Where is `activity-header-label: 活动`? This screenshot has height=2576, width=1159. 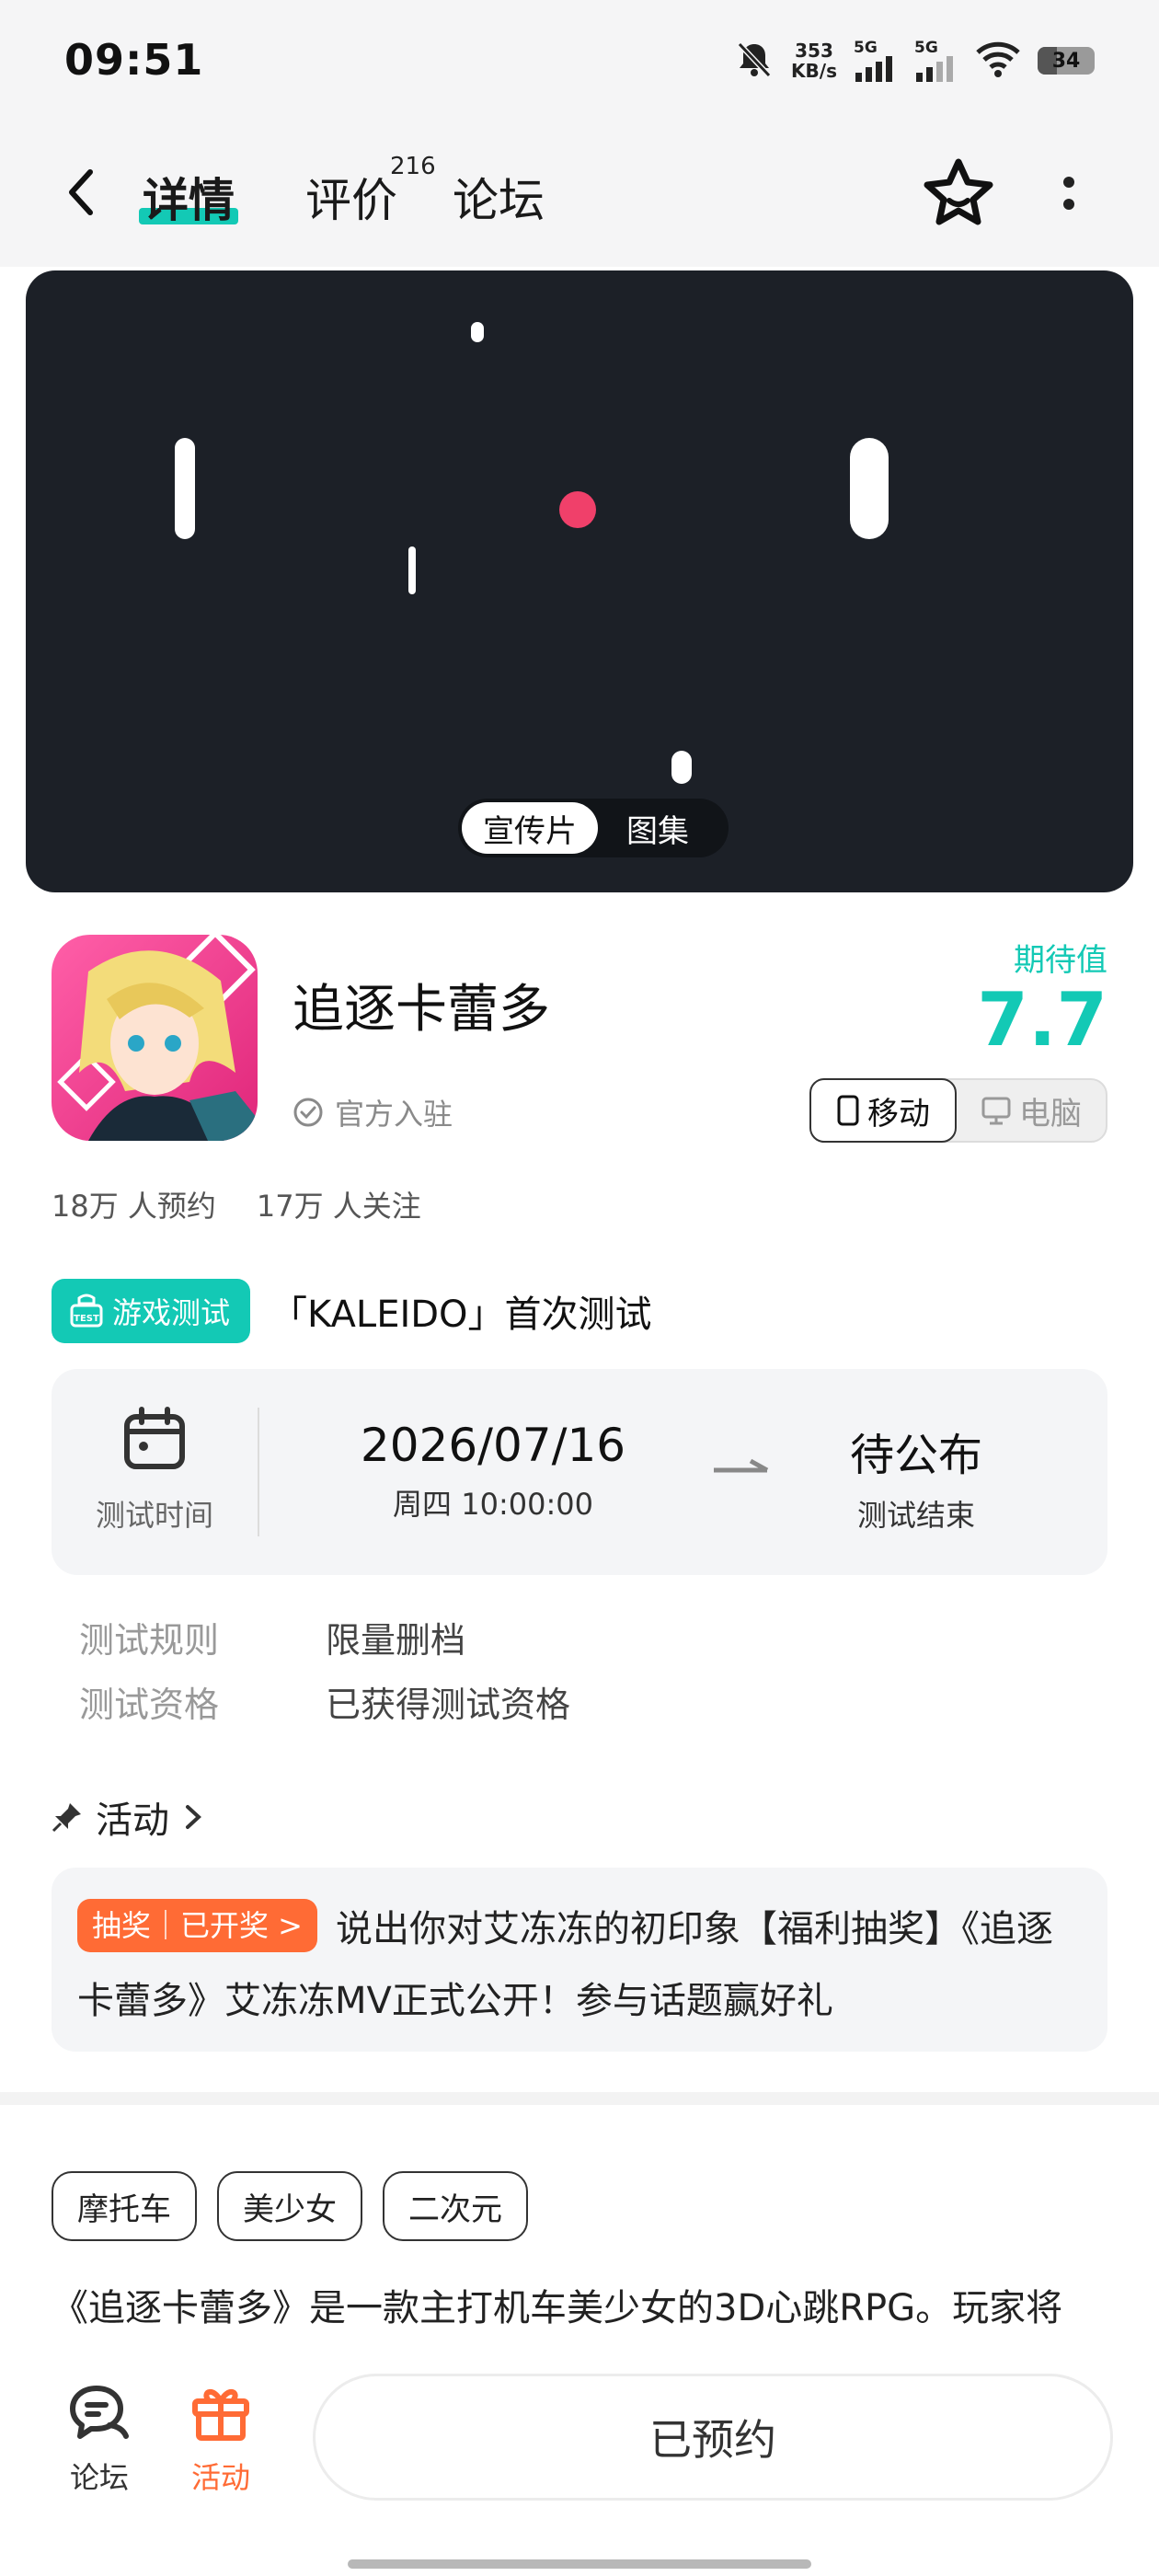 activity-header-label: 活动 is located at coordinates (132, 1821).